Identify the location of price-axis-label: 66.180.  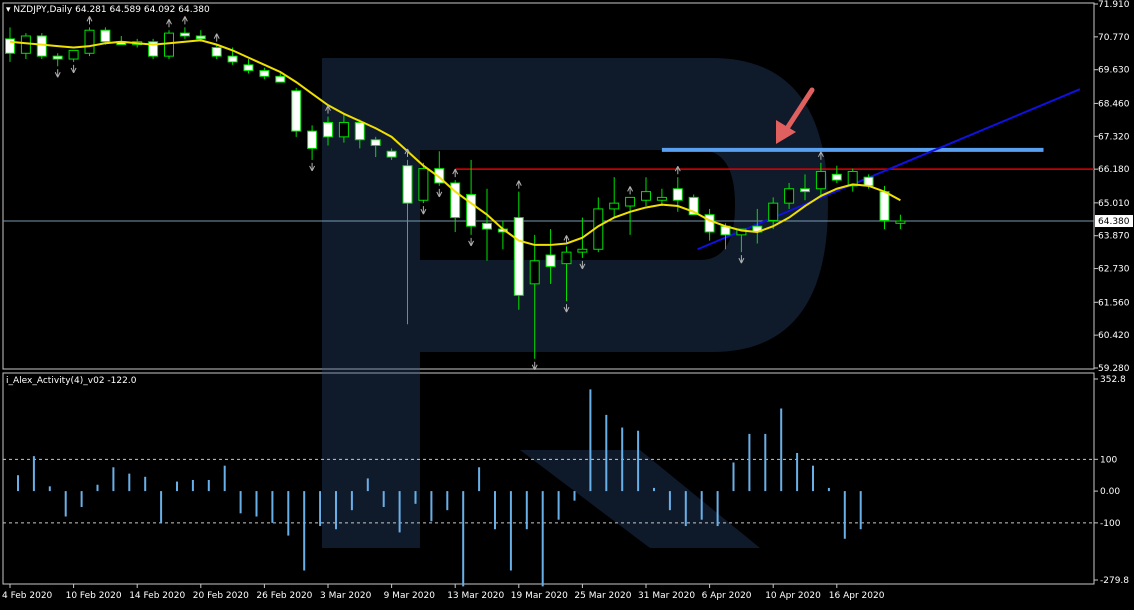
(1114, 170).